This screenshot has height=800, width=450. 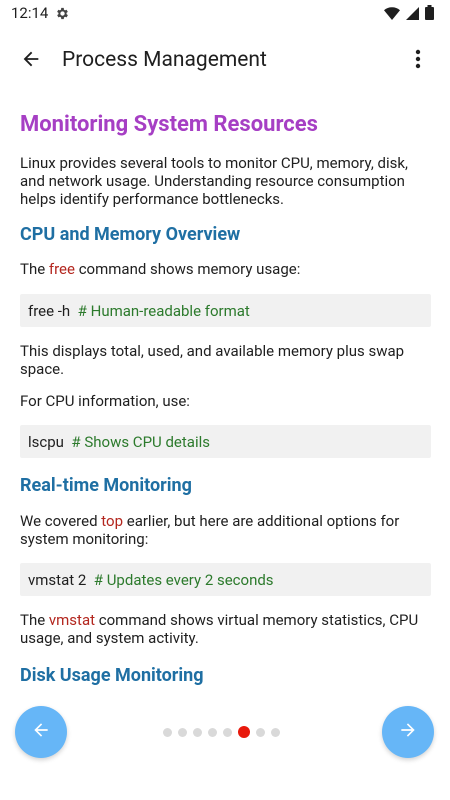 I want to click on back-button, so click(x=31, y=61).